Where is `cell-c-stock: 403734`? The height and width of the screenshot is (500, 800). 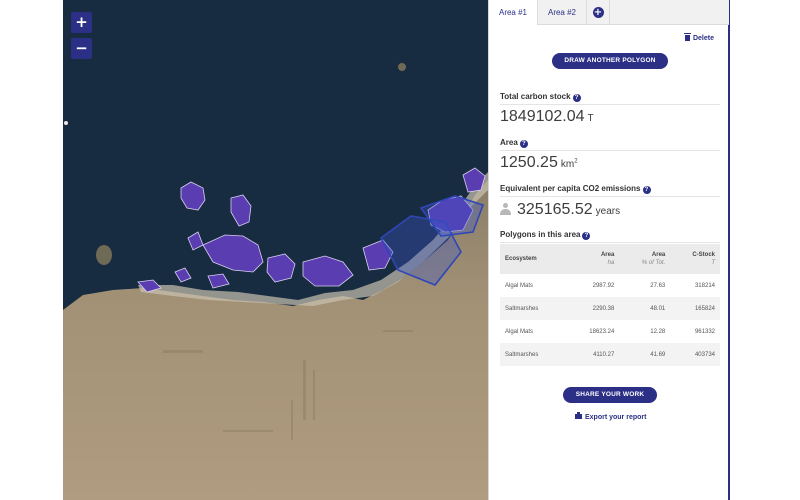 cell-c-stock: 403734 is located at coordinates (695, 354).